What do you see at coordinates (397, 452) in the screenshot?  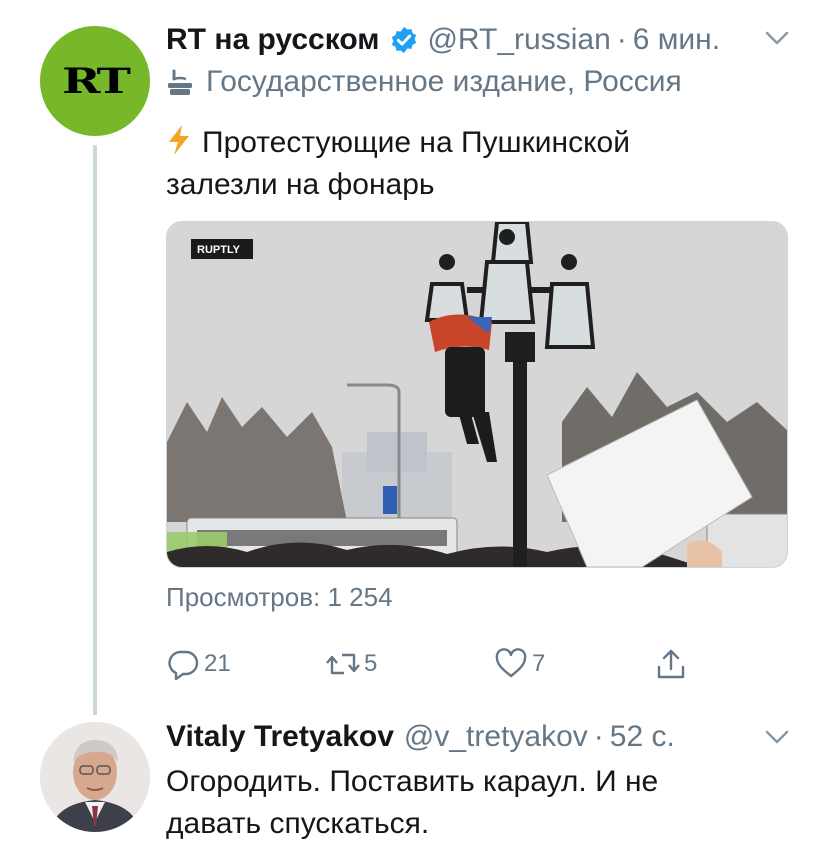 I see `building` at bounding box center [397, 452].